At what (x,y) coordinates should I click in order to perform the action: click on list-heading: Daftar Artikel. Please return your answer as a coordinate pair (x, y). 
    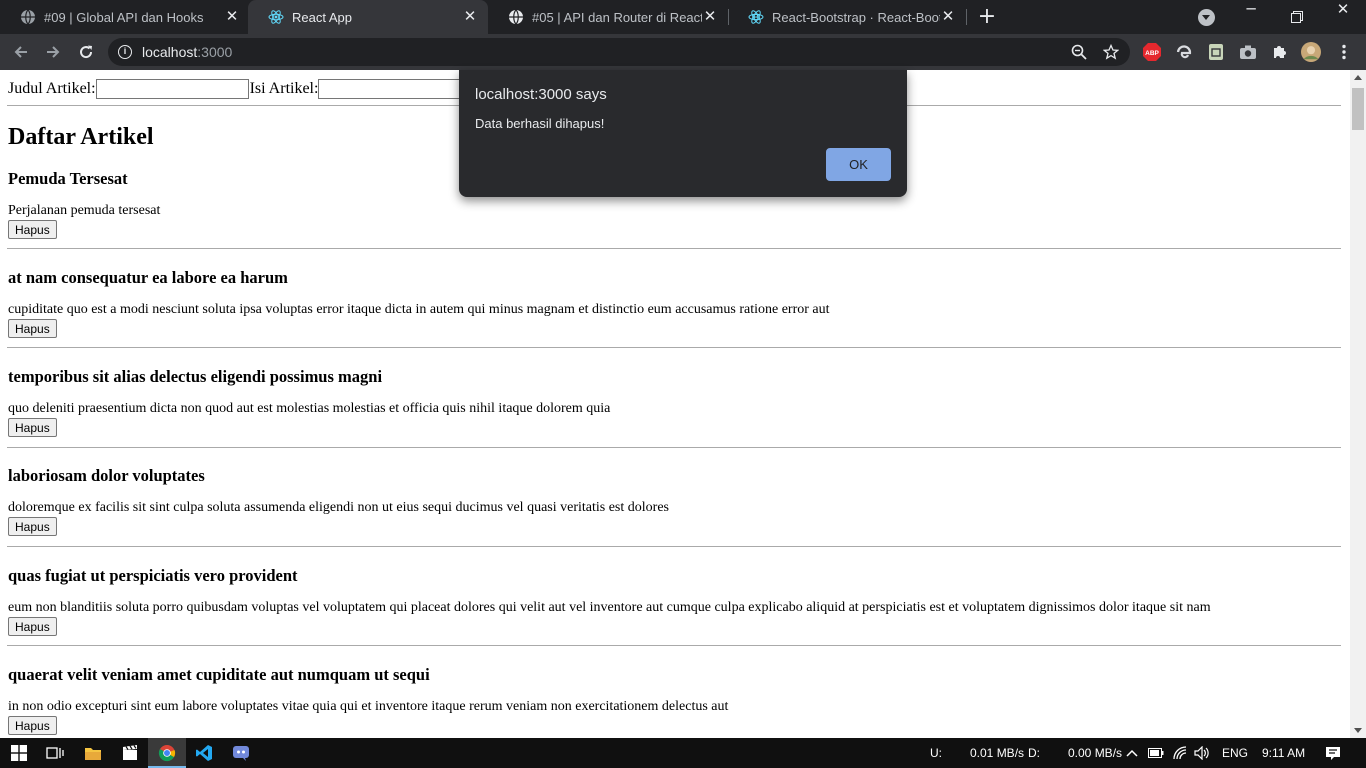
    Looking at the image, I should click on (81, 137).